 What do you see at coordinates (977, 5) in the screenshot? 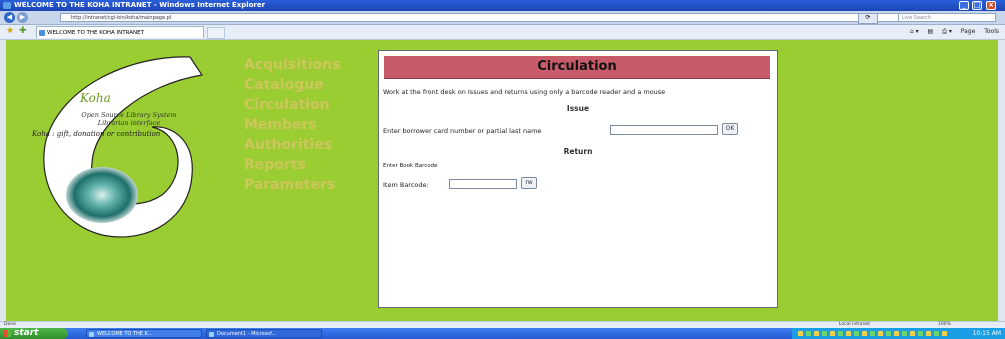
I see `maximize-button: □` at bounding box center [977, 5].